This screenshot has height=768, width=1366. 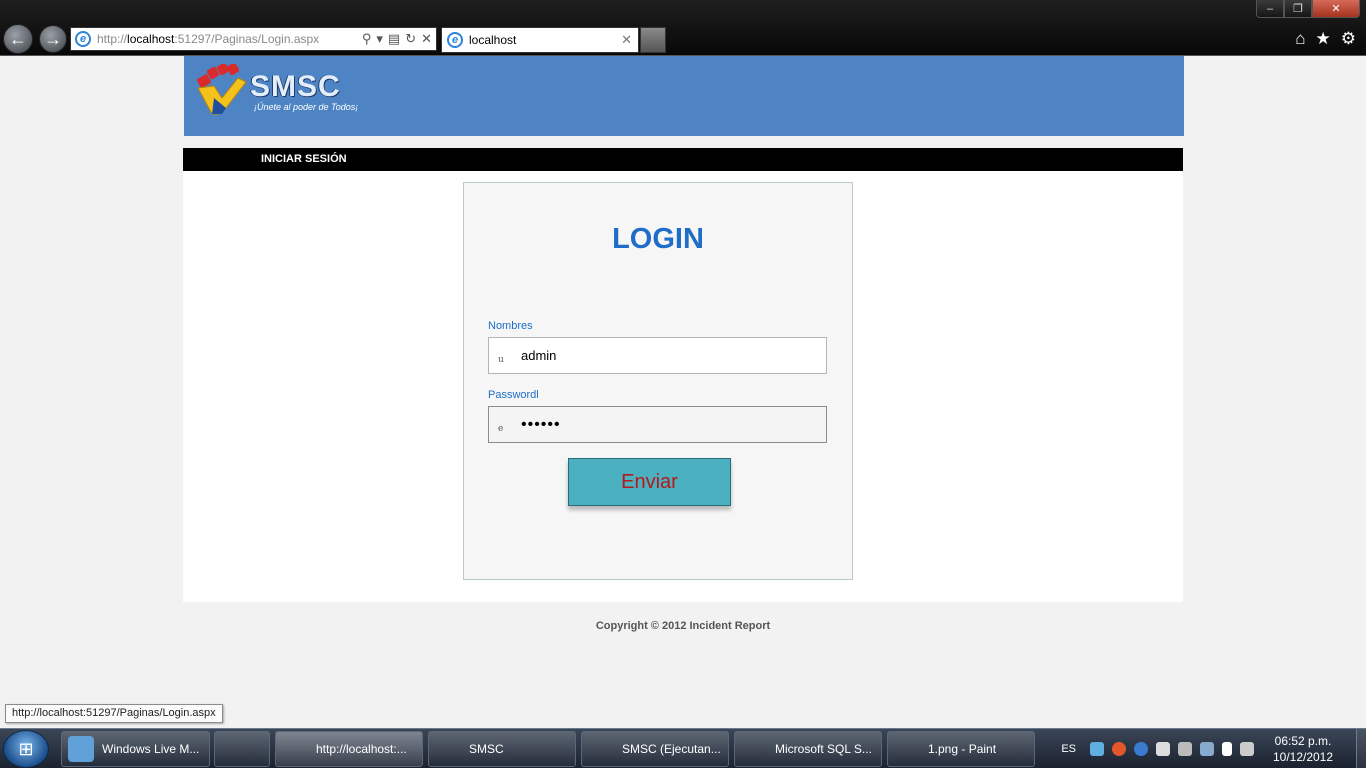 I want to click on signal-icon, so click(x=1227, y=749).